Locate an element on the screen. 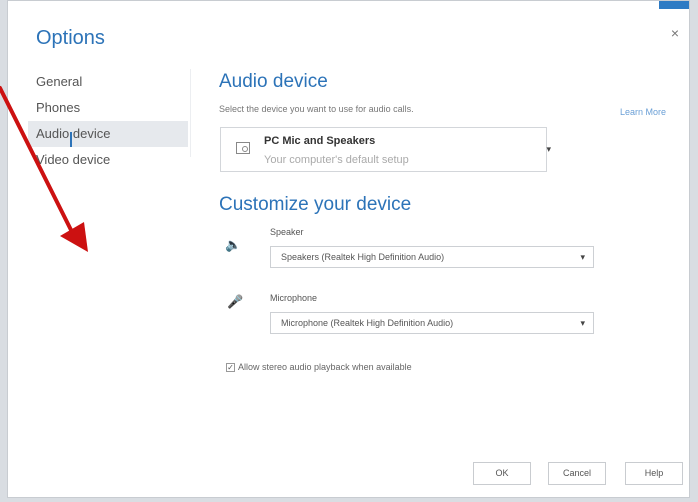 This screenshot has height=502, width=698. annotation-arrow is located at coordinates (44, 169).